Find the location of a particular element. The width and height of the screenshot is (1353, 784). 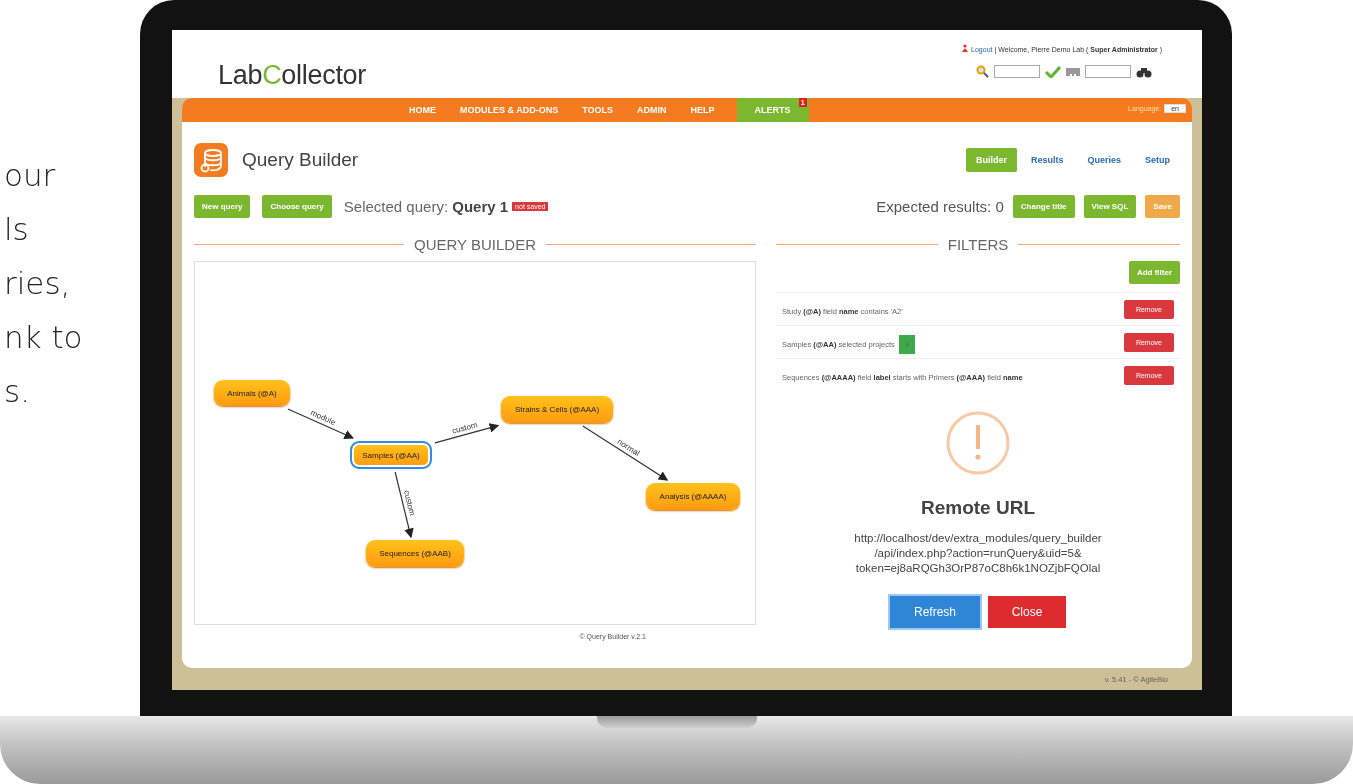

nav-item: TOOLS is located at coordinates (597, 110).